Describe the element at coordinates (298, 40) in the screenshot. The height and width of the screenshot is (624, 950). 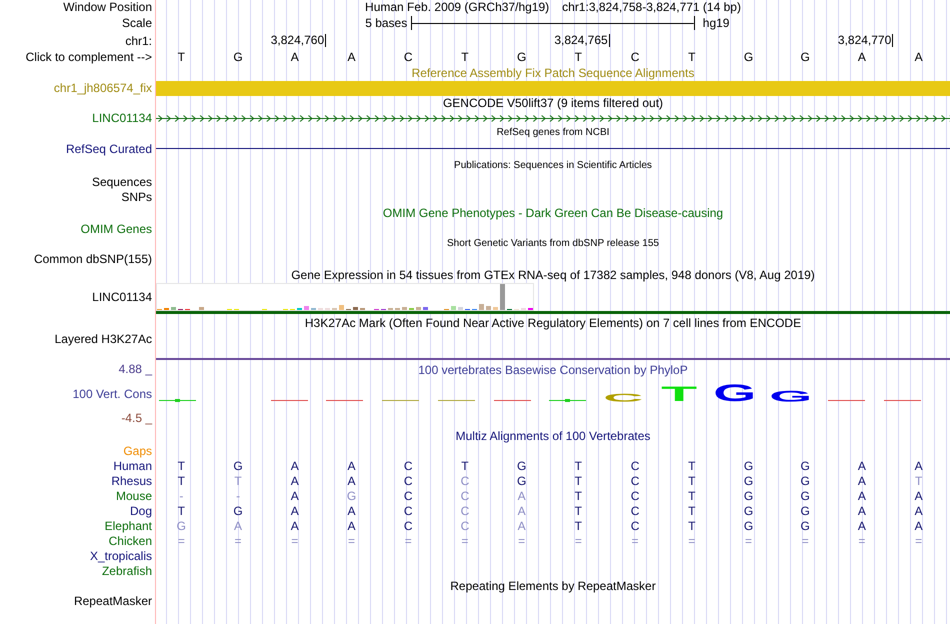
I see `position-label: 3,824,760` at that location.